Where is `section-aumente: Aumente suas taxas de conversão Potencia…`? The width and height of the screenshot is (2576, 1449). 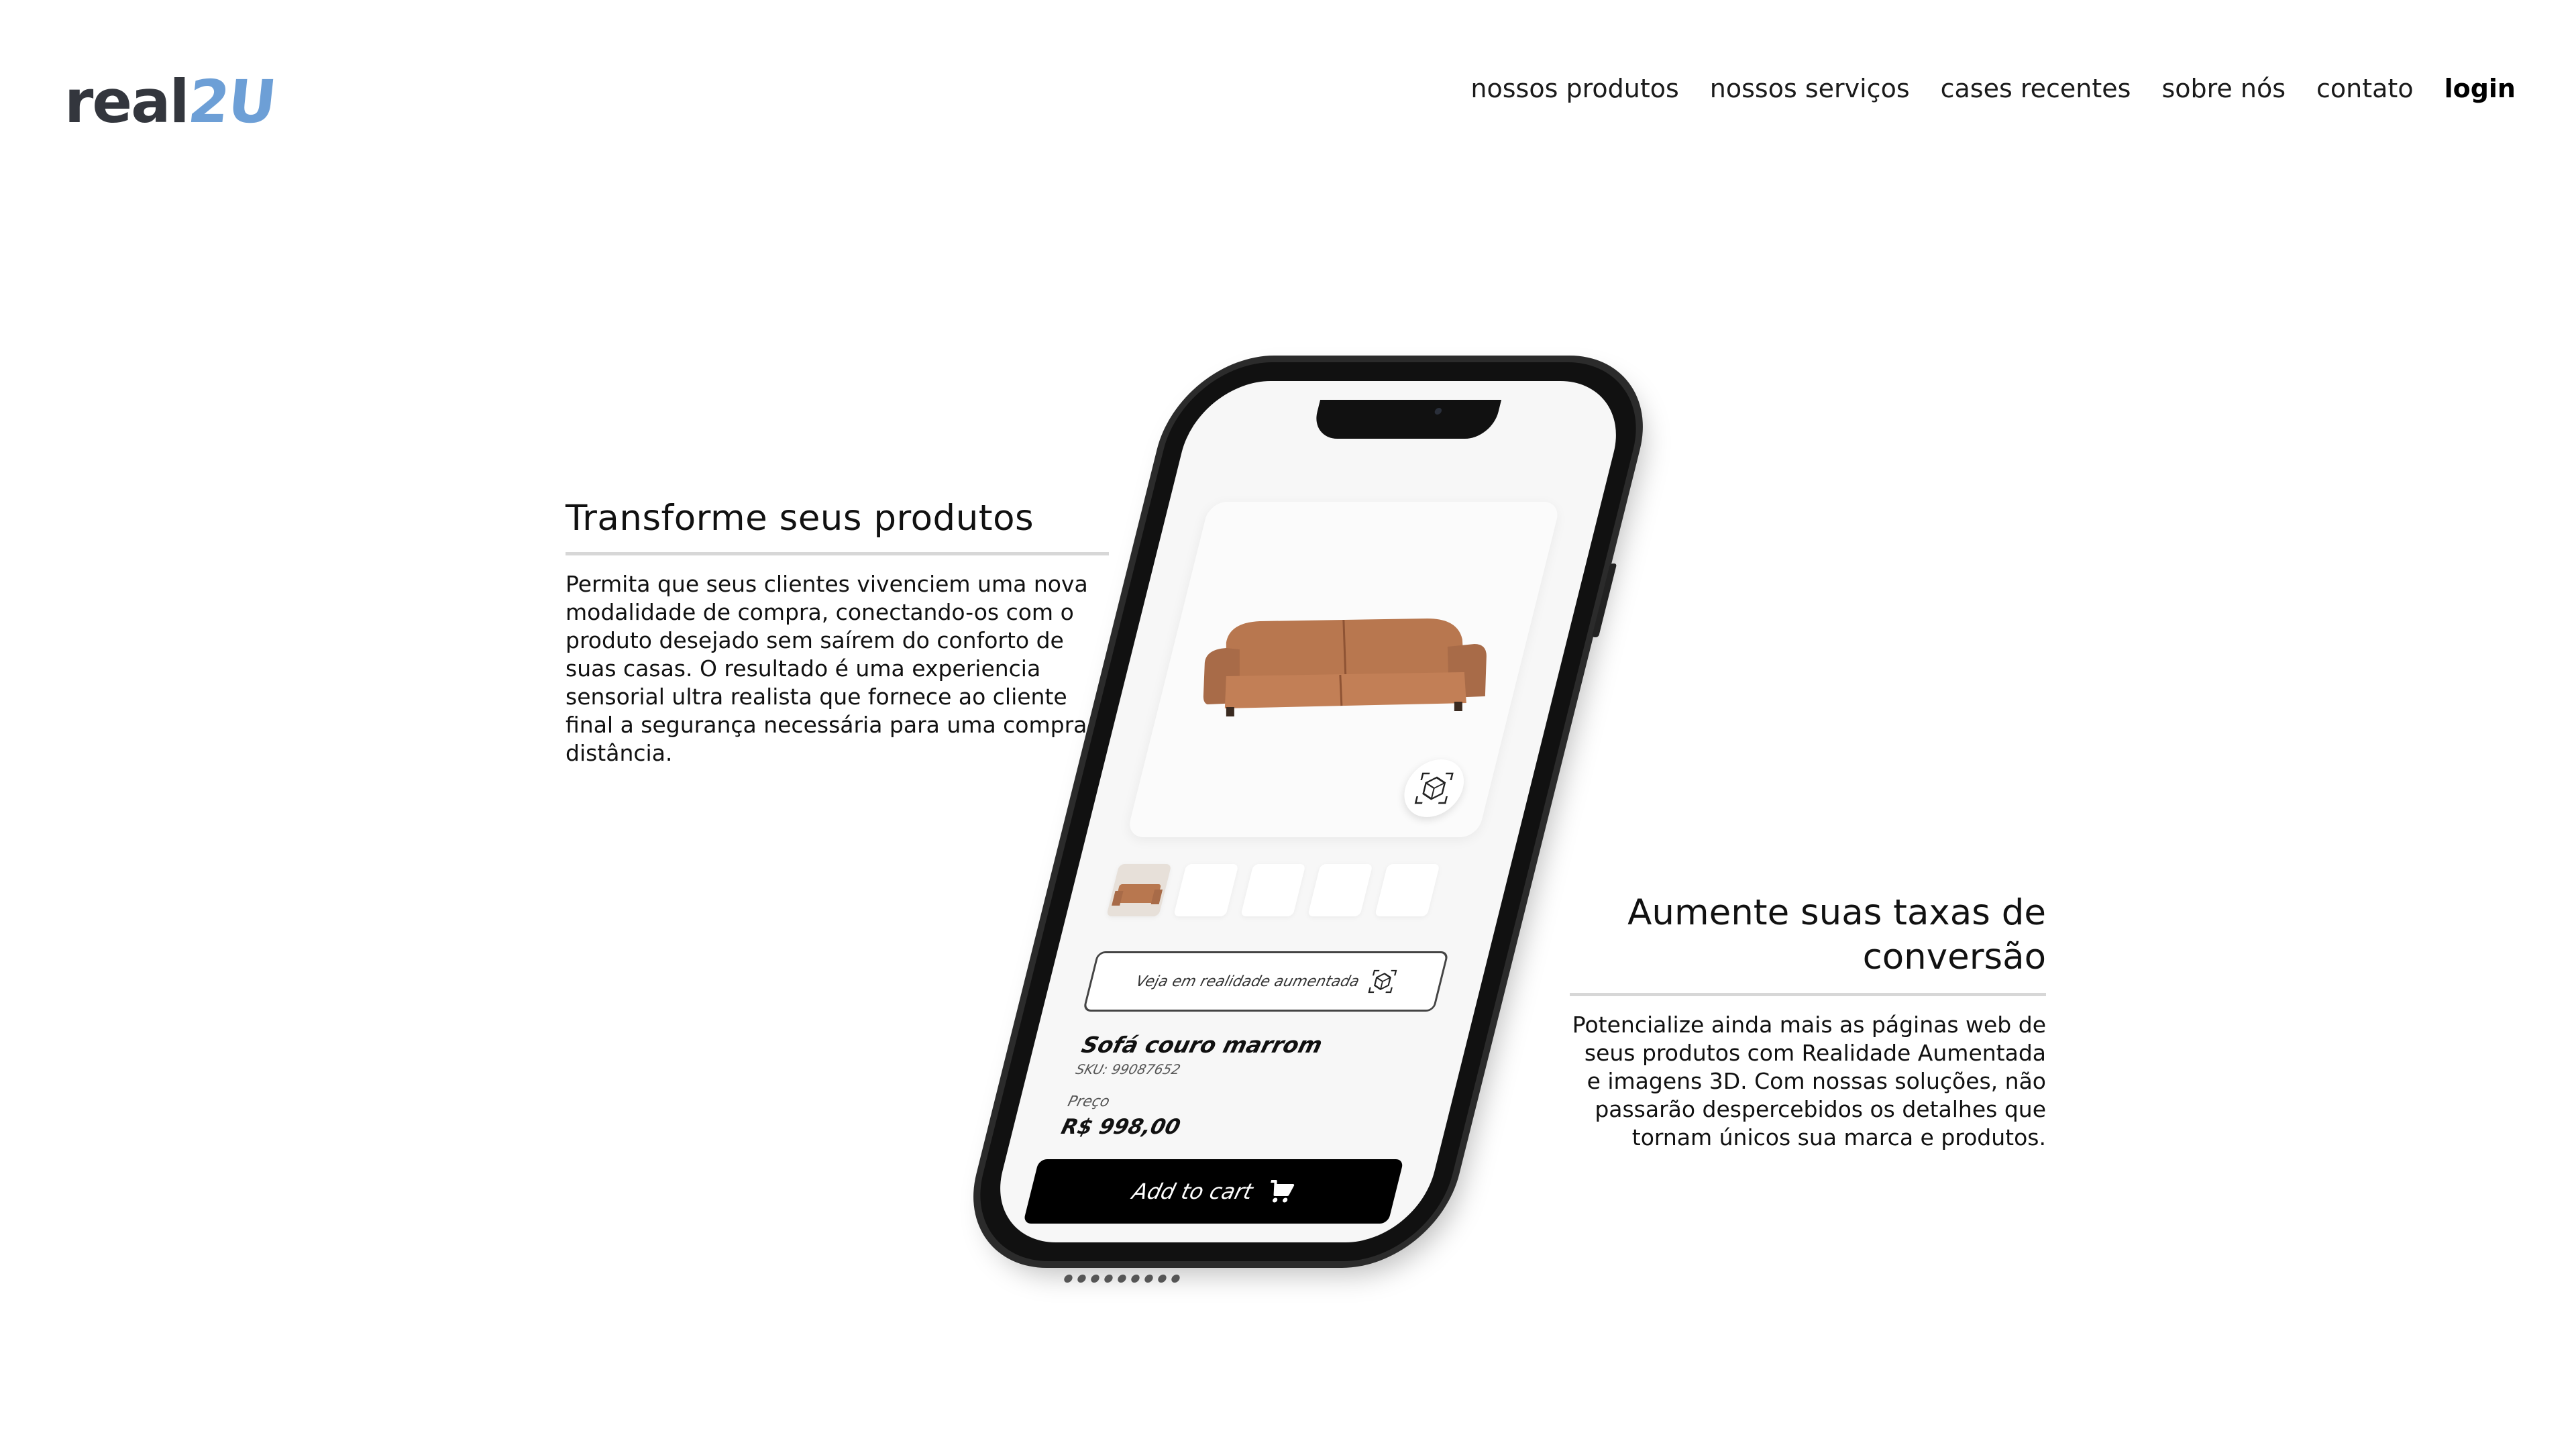 section-aumente: Aumente suas taxas de conversão Potencia… is located at coordinates (1808, 1021).